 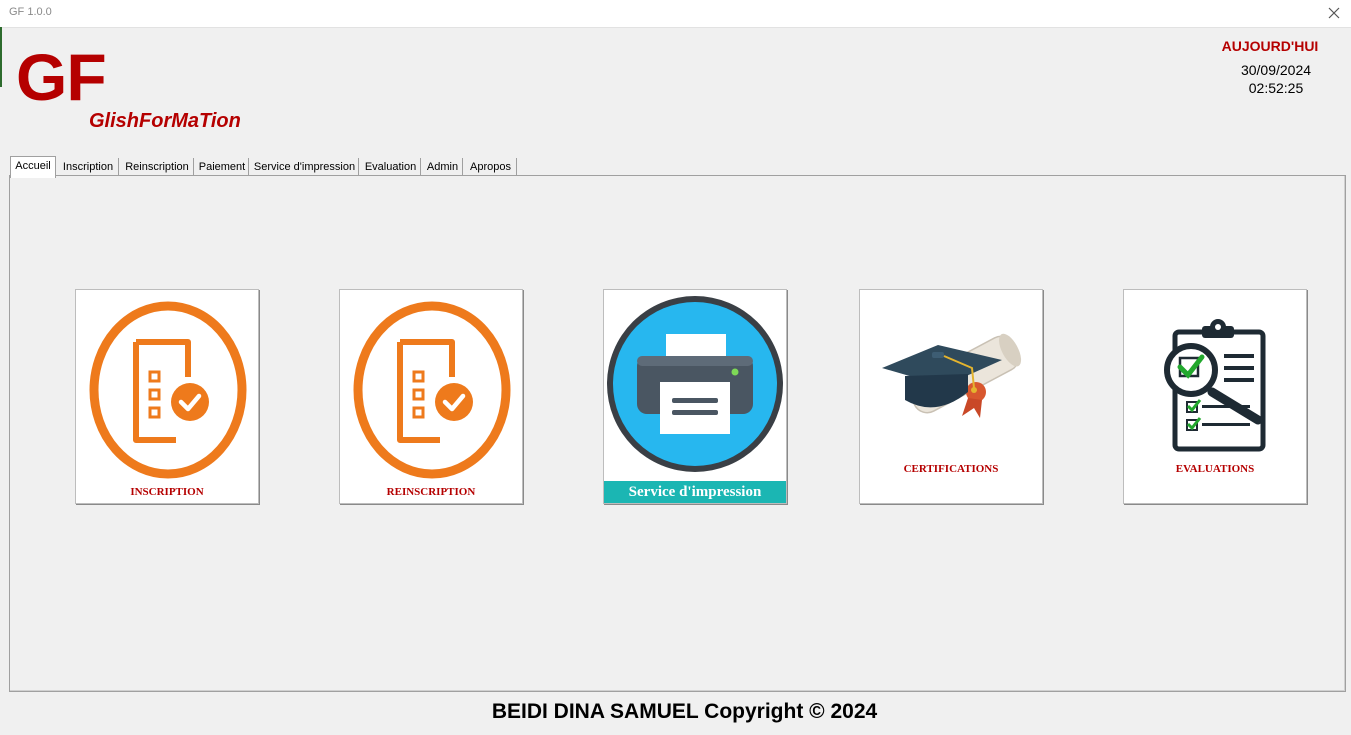 I want to click on evaluations-tile: EVALUATIONS, so click(x=1215, y=396).